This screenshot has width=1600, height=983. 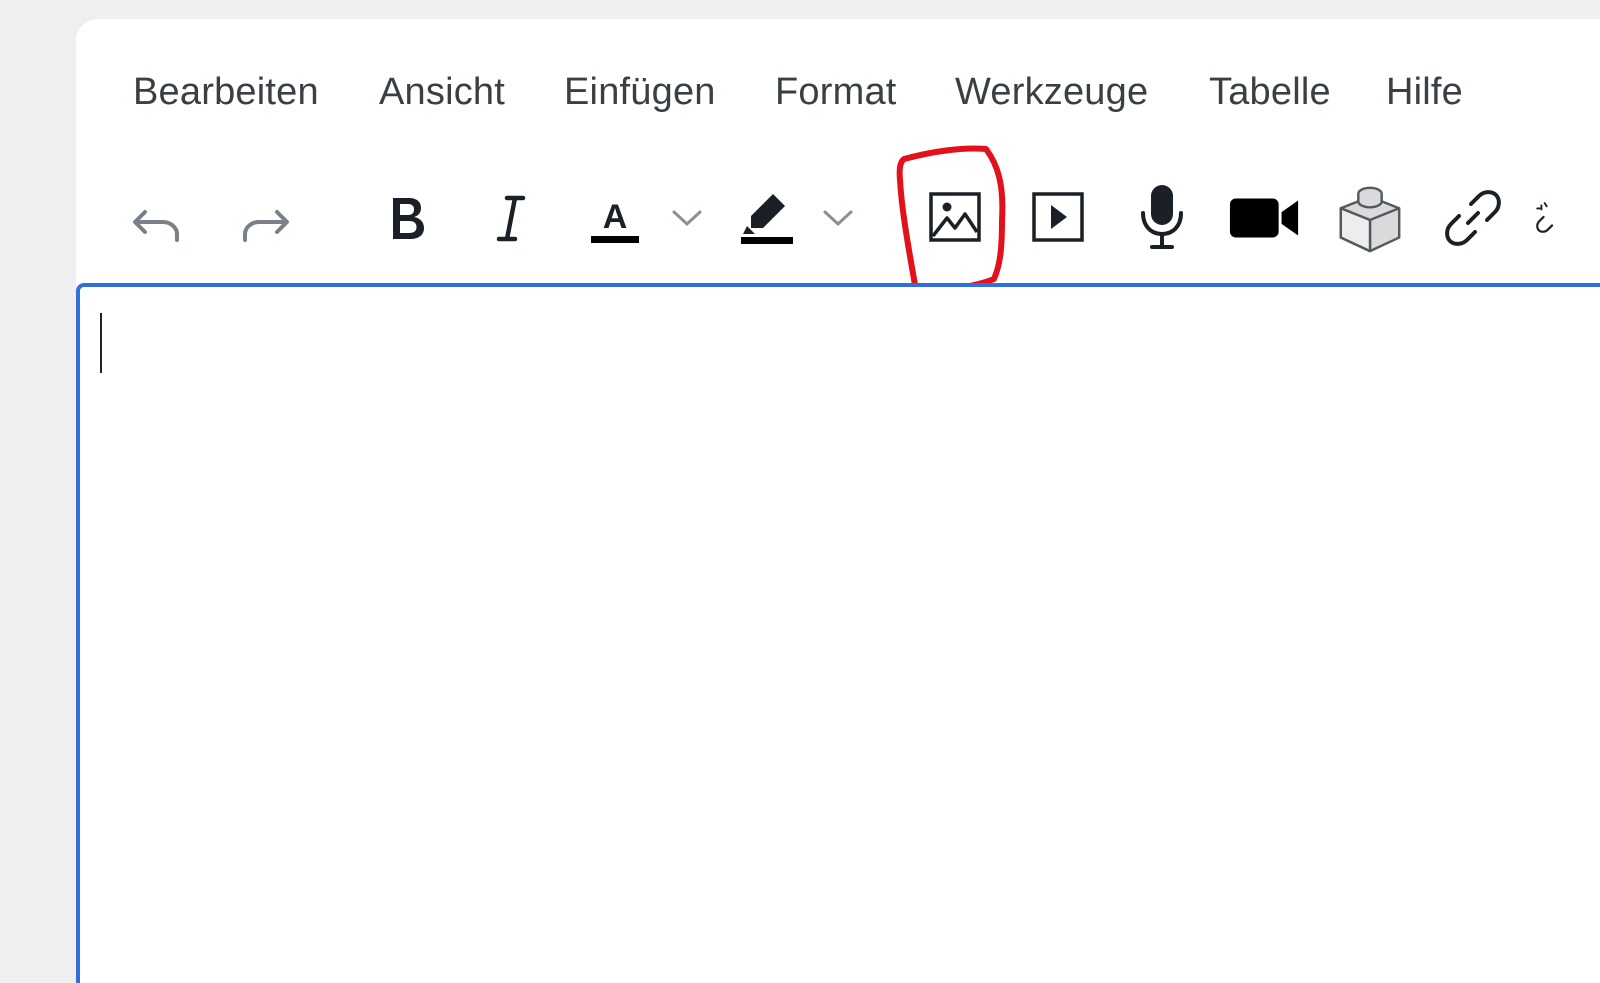 I want to click on highlight-color-swatch, so click(x=767, y=240).